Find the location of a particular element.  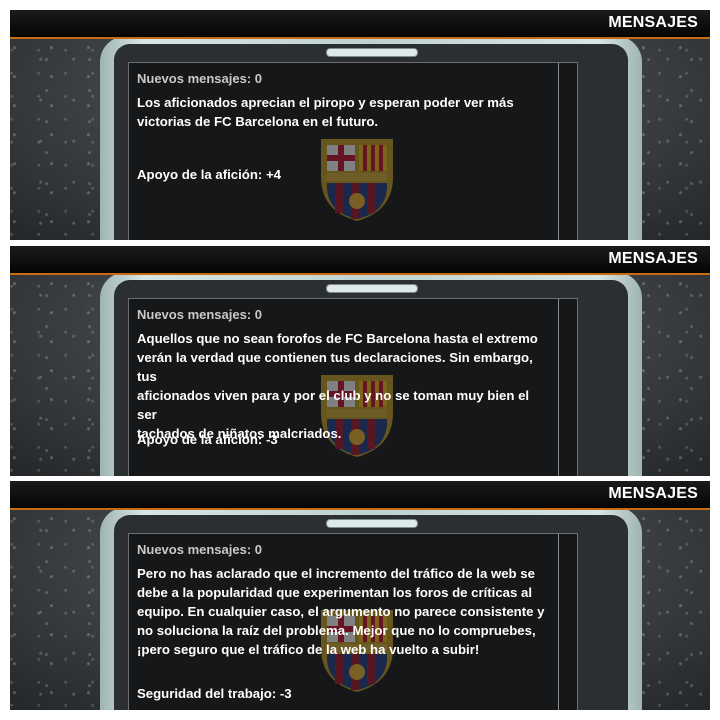

fc-barcelona-crest-icon is located at coordinates (357, 180).